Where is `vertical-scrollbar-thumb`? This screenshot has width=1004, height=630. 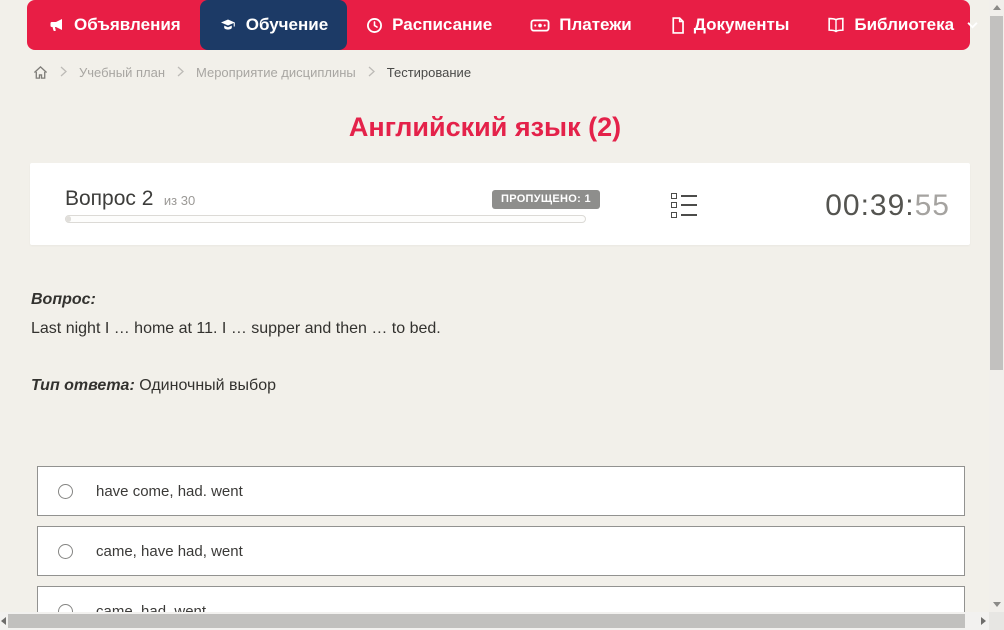
vertical-scrollbar-thumb is located at coordinates (996, 193).